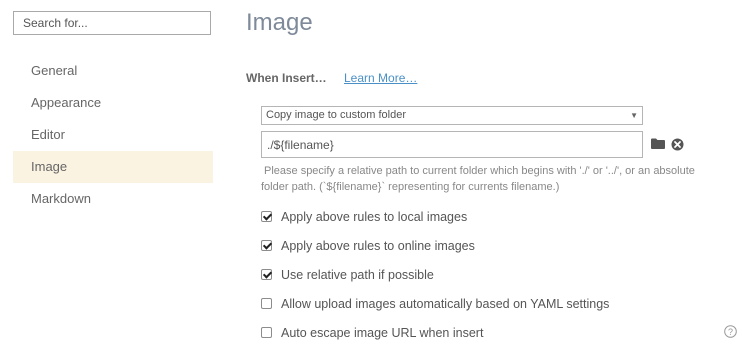 This screenshot has width=742, height=359. I want to click on help-icon: ?, so click(730, 331).